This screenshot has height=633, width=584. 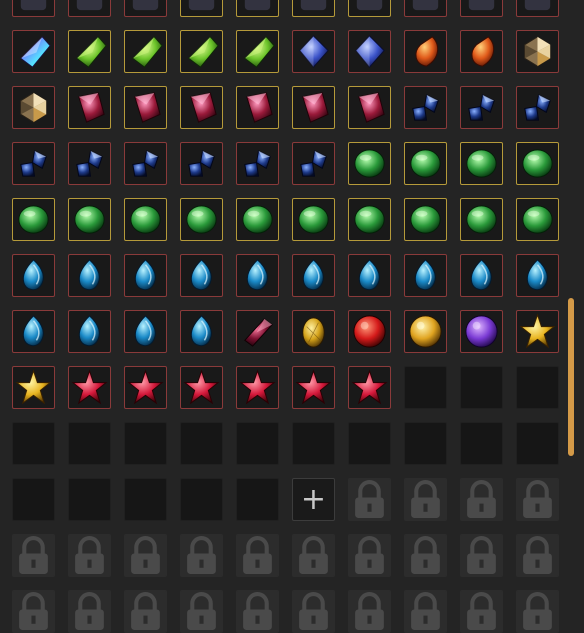 I want to click on scrollbar-thumb, so click(x=571, y=377).